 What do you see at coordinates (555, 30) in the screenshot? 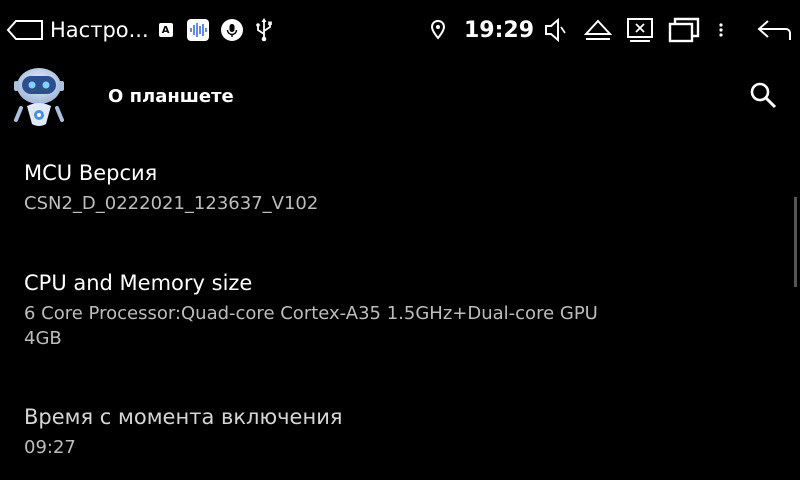
I see `volume-icon` at bounding box center [555, 30].